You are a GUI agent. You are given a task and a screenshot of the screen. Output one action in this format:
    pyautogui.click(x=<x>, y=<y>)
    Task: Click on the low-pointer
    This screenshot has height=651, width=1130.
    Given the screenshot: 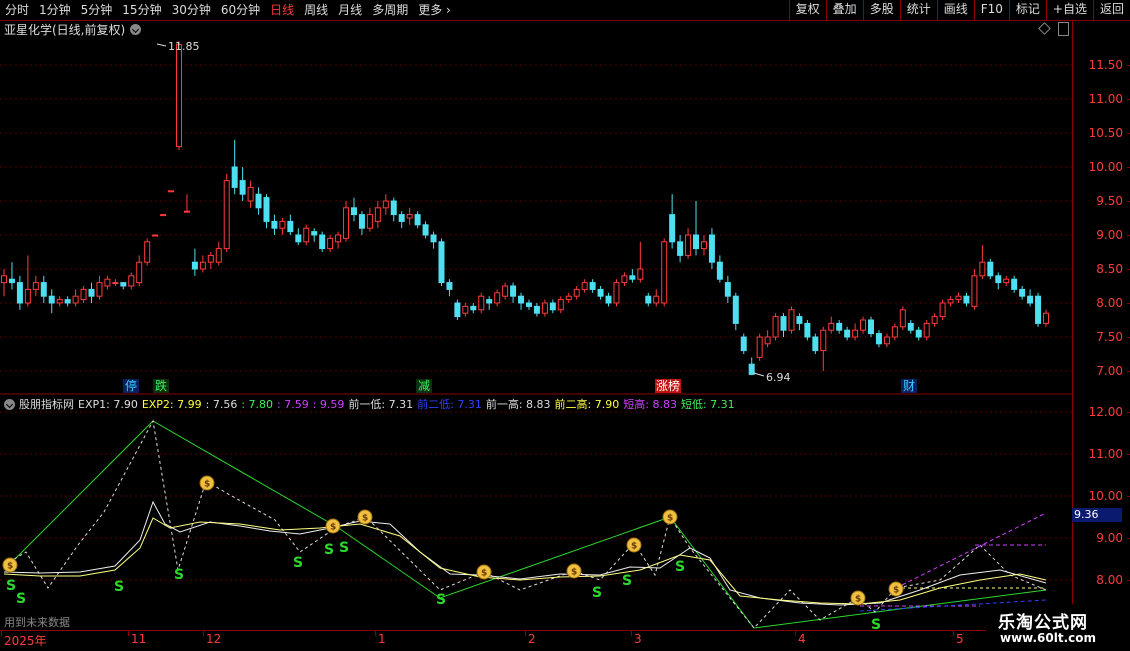 What is the action you would take?
    pyautogui.click(x=759, y=374)
    